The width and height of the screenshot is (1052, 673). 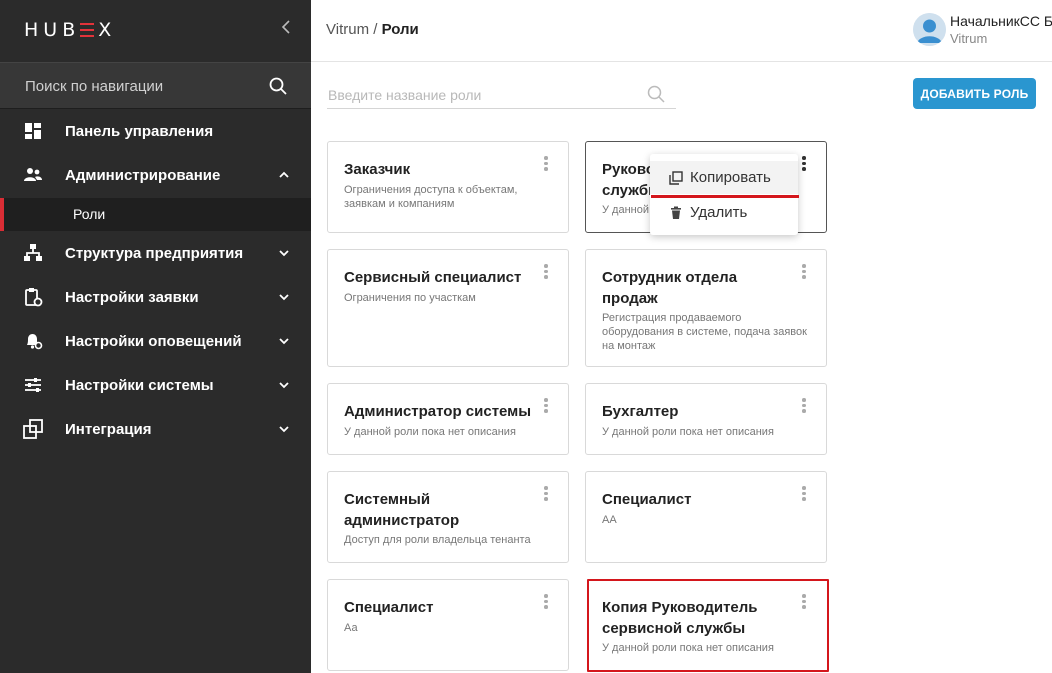 What do you see at coordinates (433, 277) in the screenshot?
I see `role-title: Сервисный специалист` at bounding box center [433, 277].